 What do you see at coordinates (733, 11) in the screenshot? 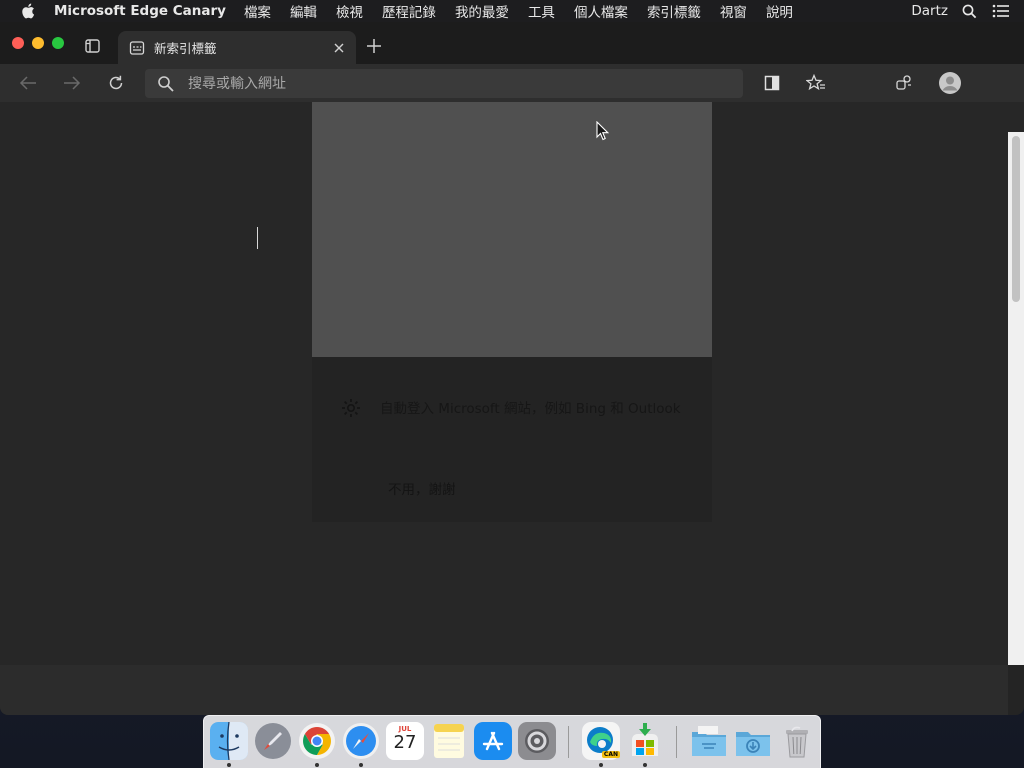
I see `menu-window: 視窗` at bounding box center [733, 11].